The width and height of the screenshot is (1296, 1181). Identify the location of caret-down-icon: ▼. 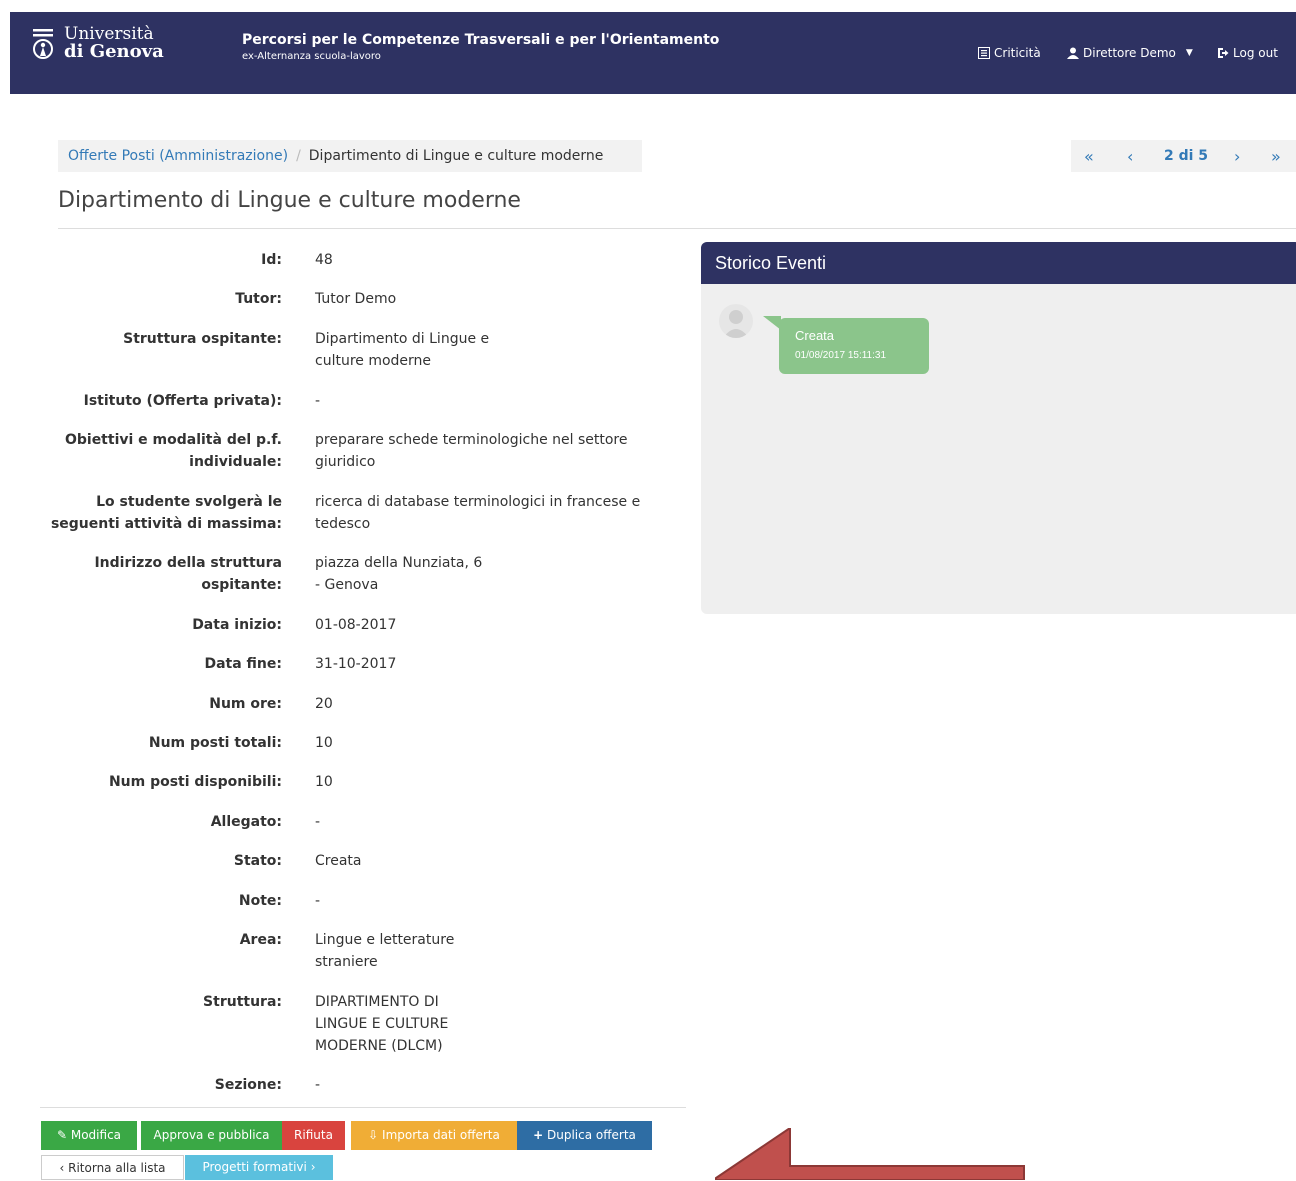
(1189, 53).